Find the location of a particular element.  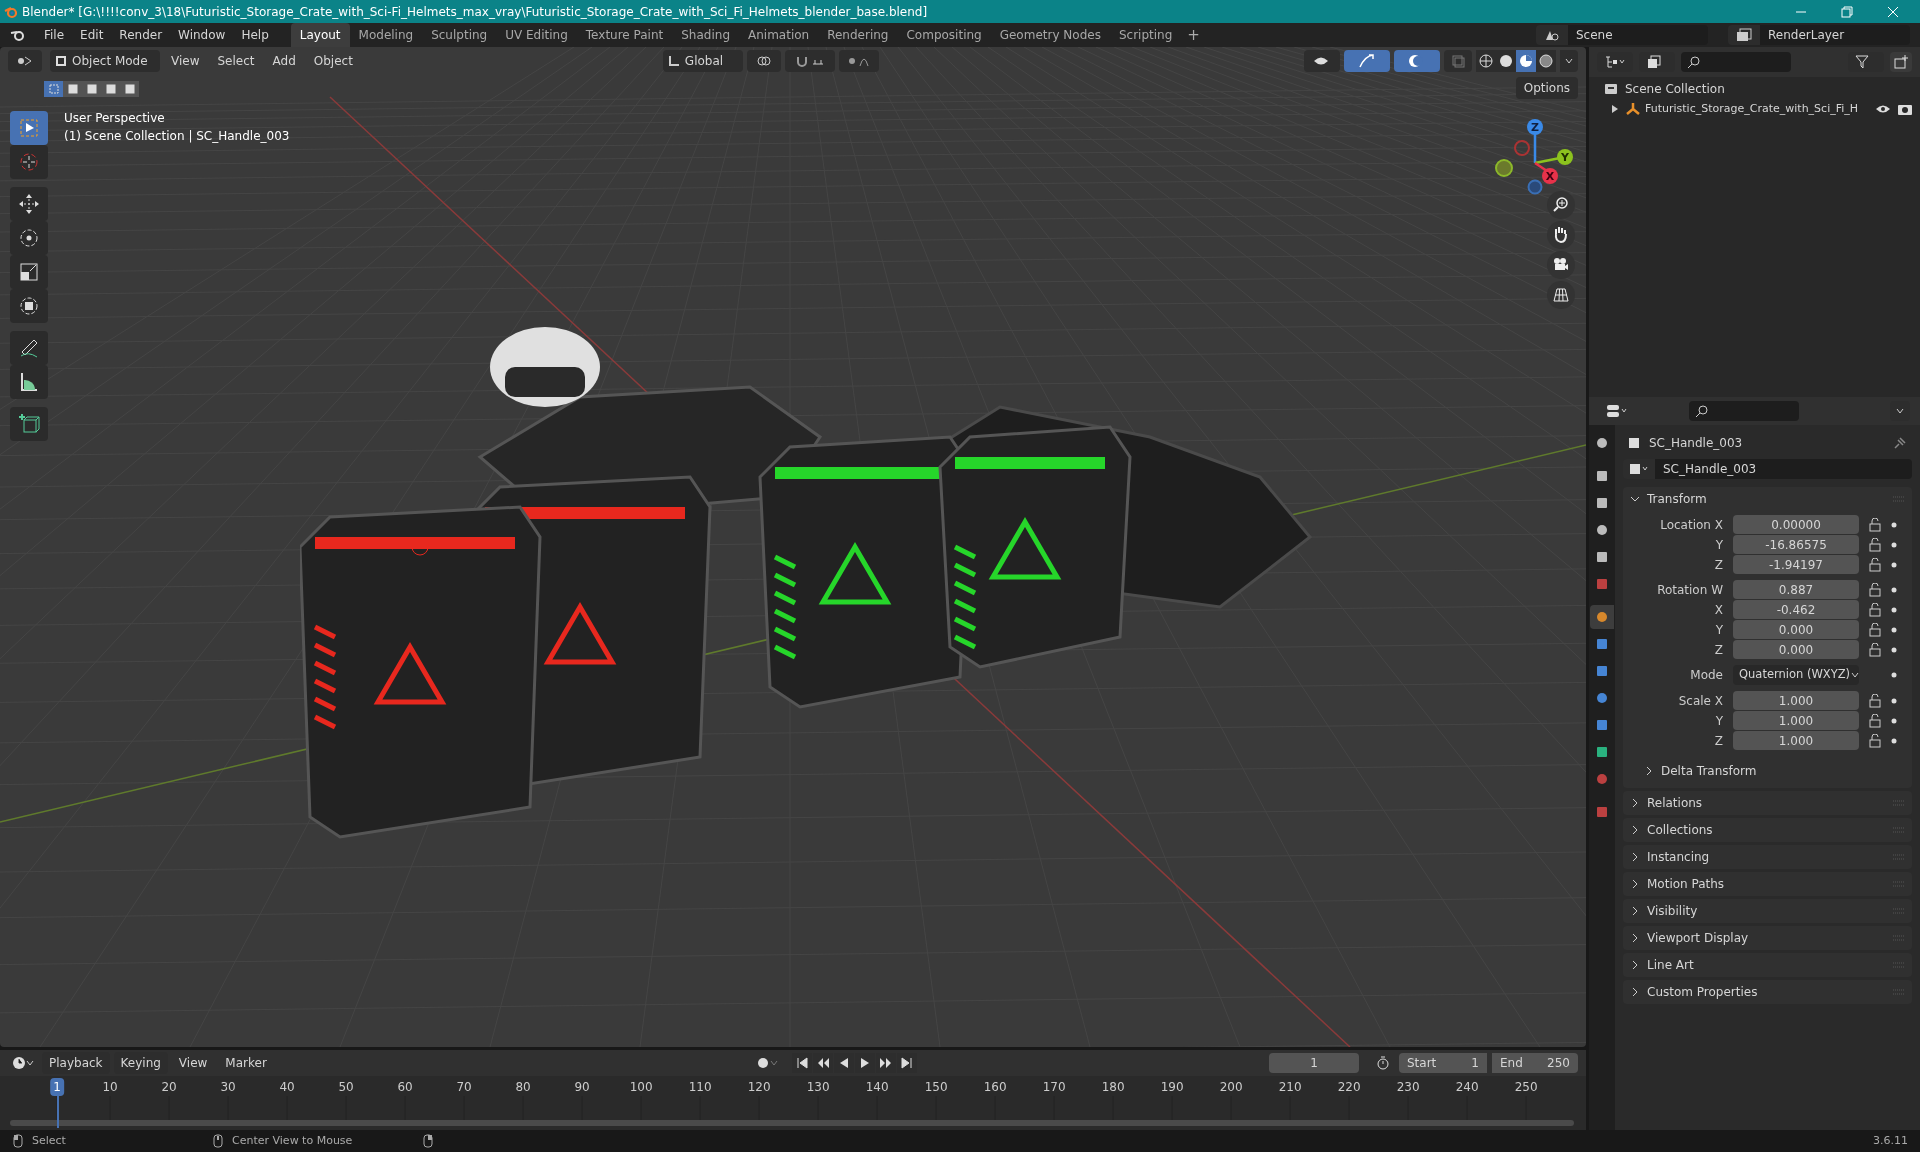

scene-field: Scene is located at coordinates (1638, 35).